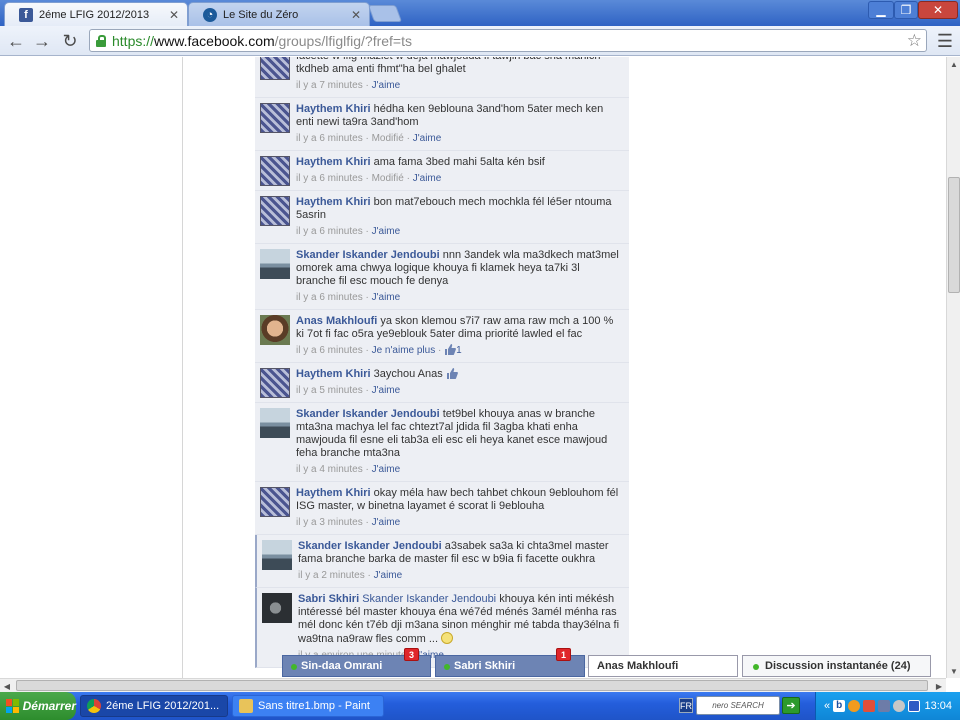 The width and height of the screenshot is (960, 720). What do you see at coordinates (663, 666) in the screenshot?
I see `chat-tab-anas-makhloufi: Anas Makhloufi` at bounding box center [663, 666].